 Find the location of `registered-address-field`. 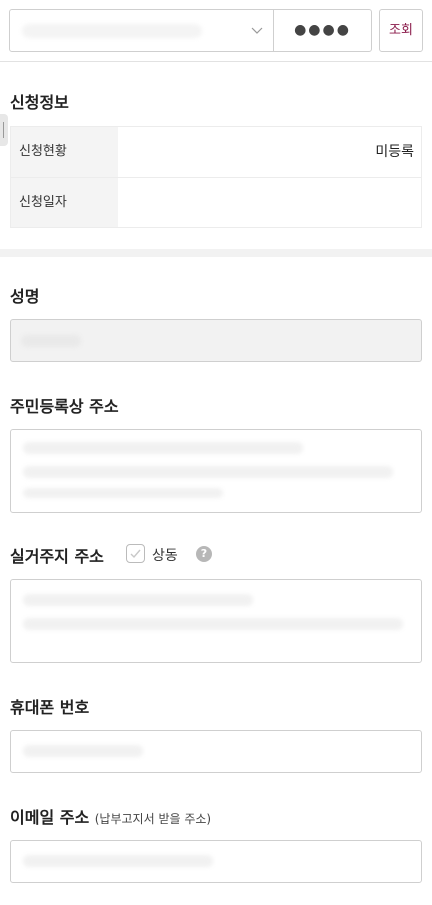

registered-address-field is located at coordinates (216, 471).